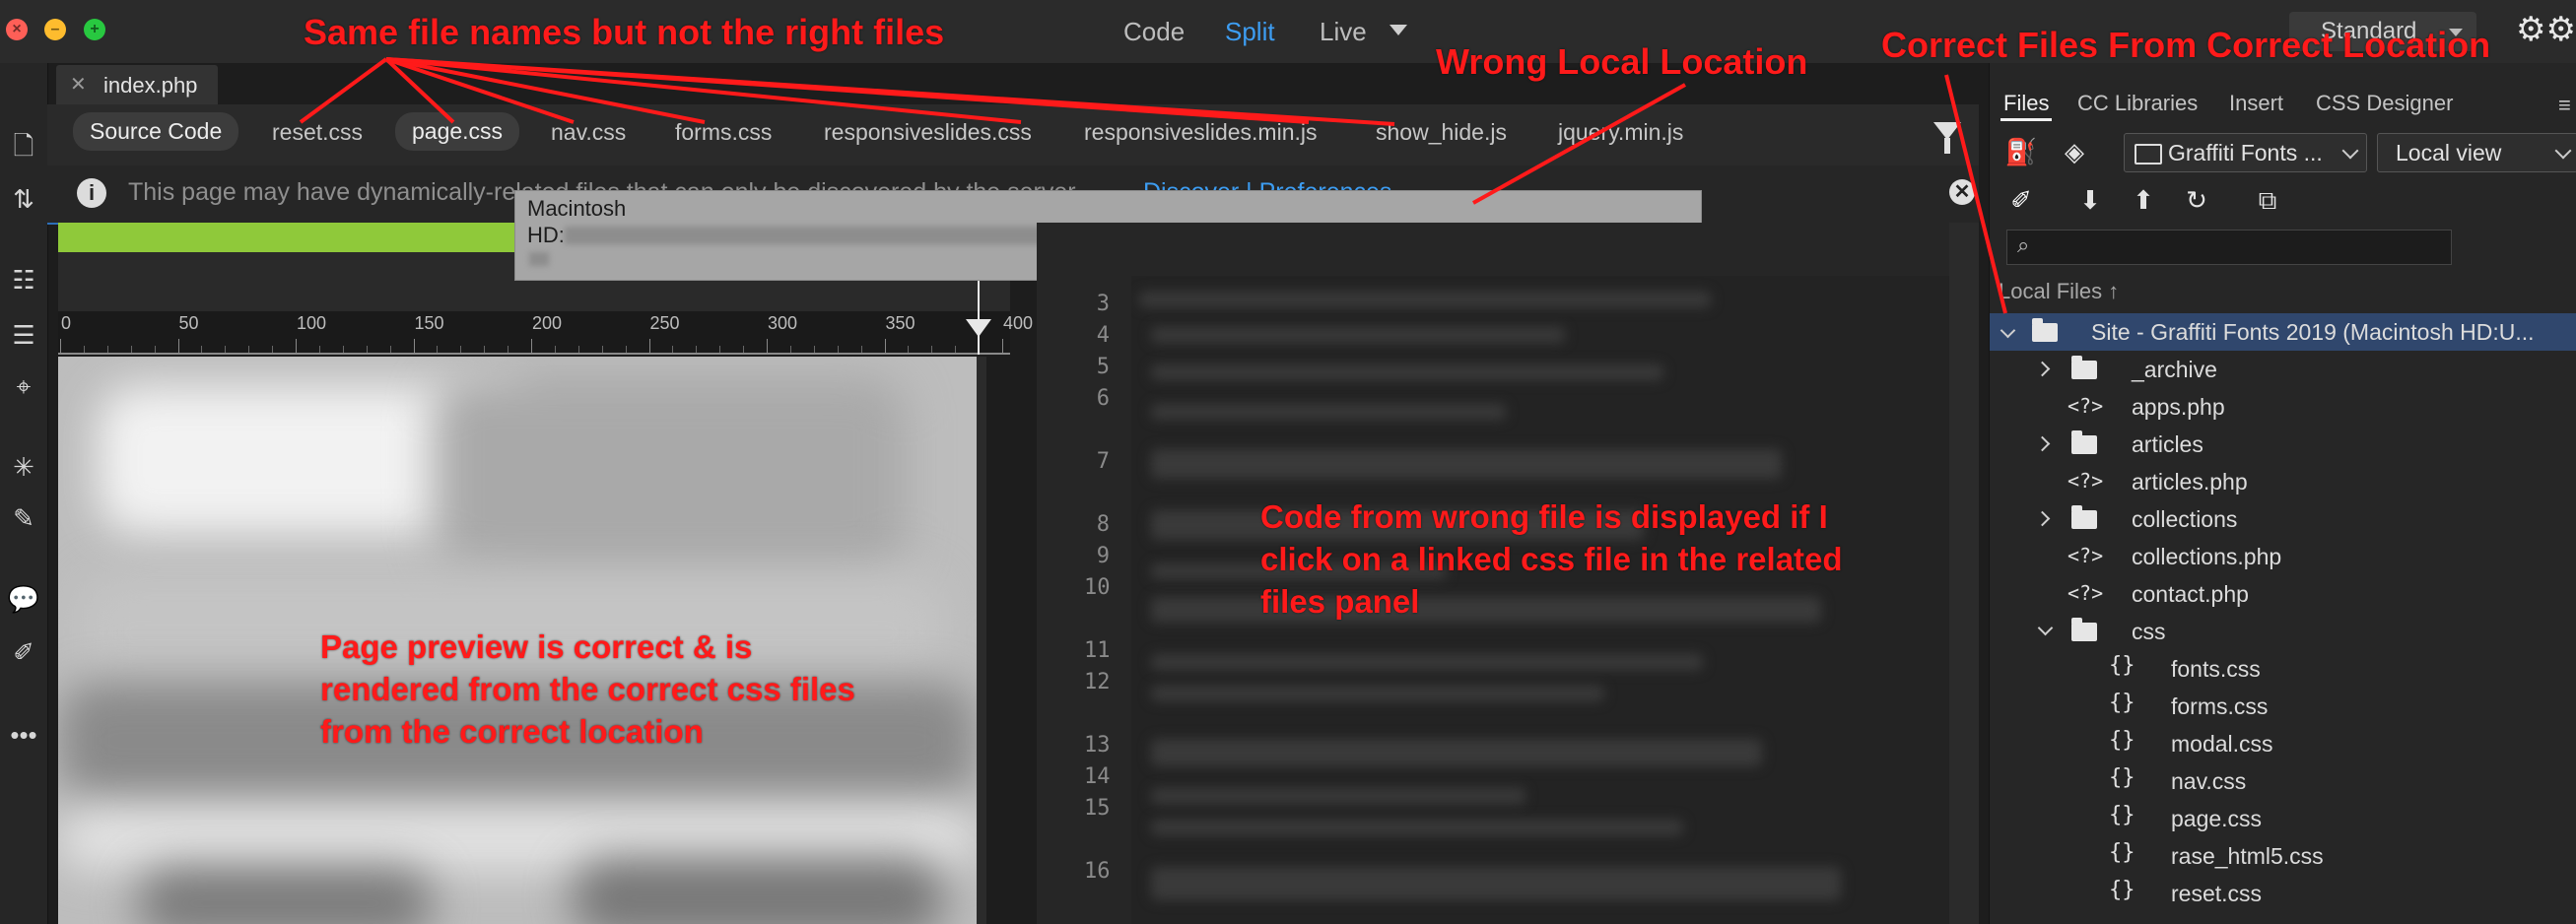 The height and width of the screenshot is (924, 2576). Describe the element at coordinates (23, 335) in the screenshot. I see `format-source-icon: ☰` at that location.